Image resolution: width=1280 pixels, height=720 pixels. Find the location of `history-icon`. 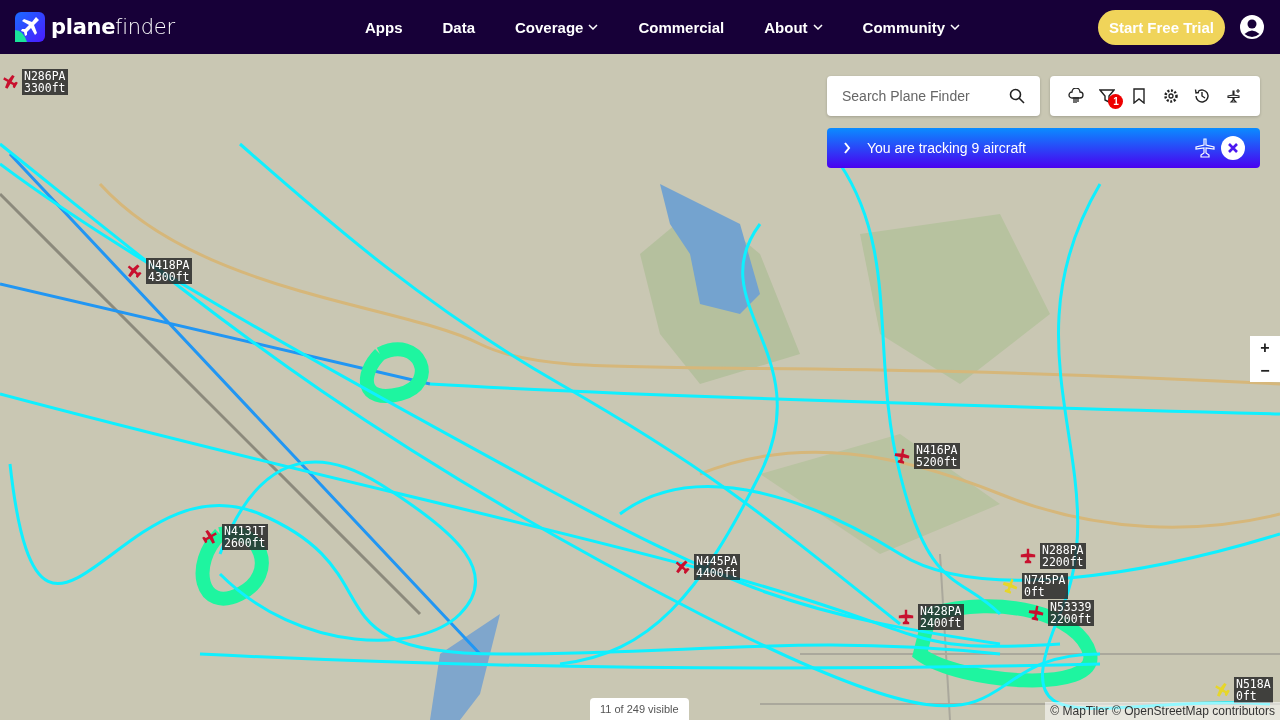

history-icon is located at coordinates (1202, 96).